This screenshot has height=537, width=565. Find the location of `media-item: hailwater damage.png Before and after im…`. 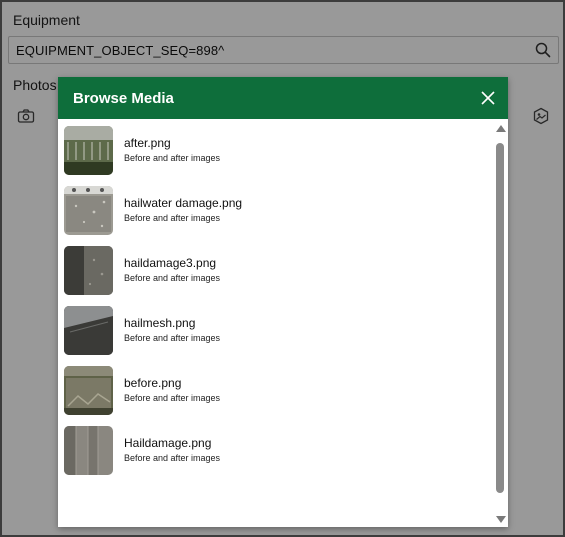

media-item: hailwater damage.png Before and after im… is located at coordinates (274, 212).